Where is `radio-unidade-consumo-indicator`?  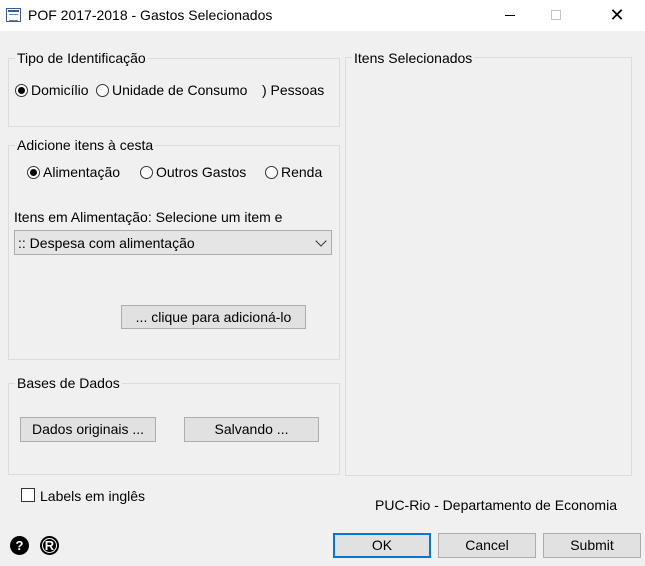 radio-unidade-consumo-indicator is located at coordinates (102, 90).